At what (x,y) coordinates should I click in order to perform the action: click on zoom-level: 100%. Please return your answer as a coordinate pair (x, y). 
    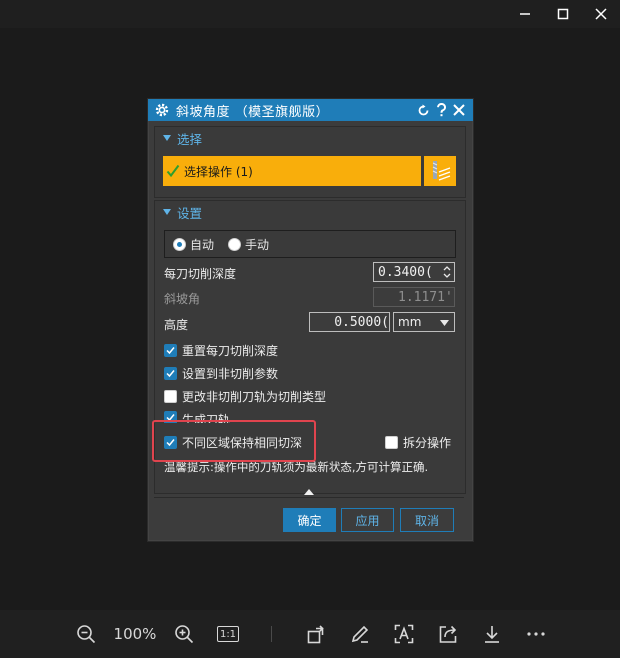
    Looking at the image, I should click on (135, 634).